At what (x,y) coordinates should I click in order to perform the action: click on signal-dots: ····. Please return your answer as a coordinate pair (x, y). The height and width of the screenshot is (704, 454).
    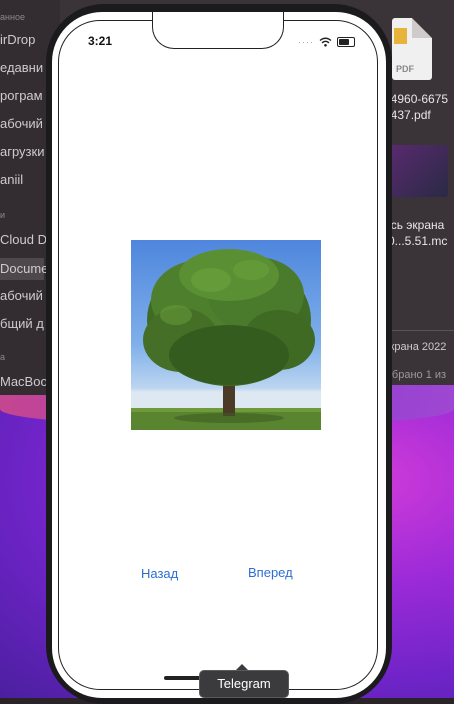
    Looking at the image, I should click on (306, 42).